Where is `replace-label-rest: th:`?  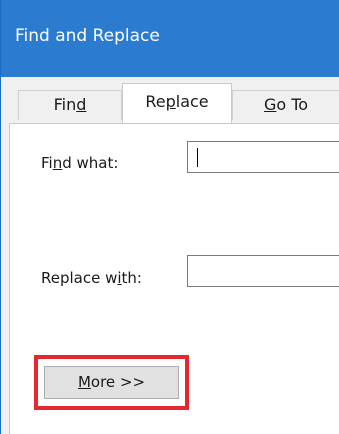
replace-label-rest: th: is located at coordinates (131, 278).